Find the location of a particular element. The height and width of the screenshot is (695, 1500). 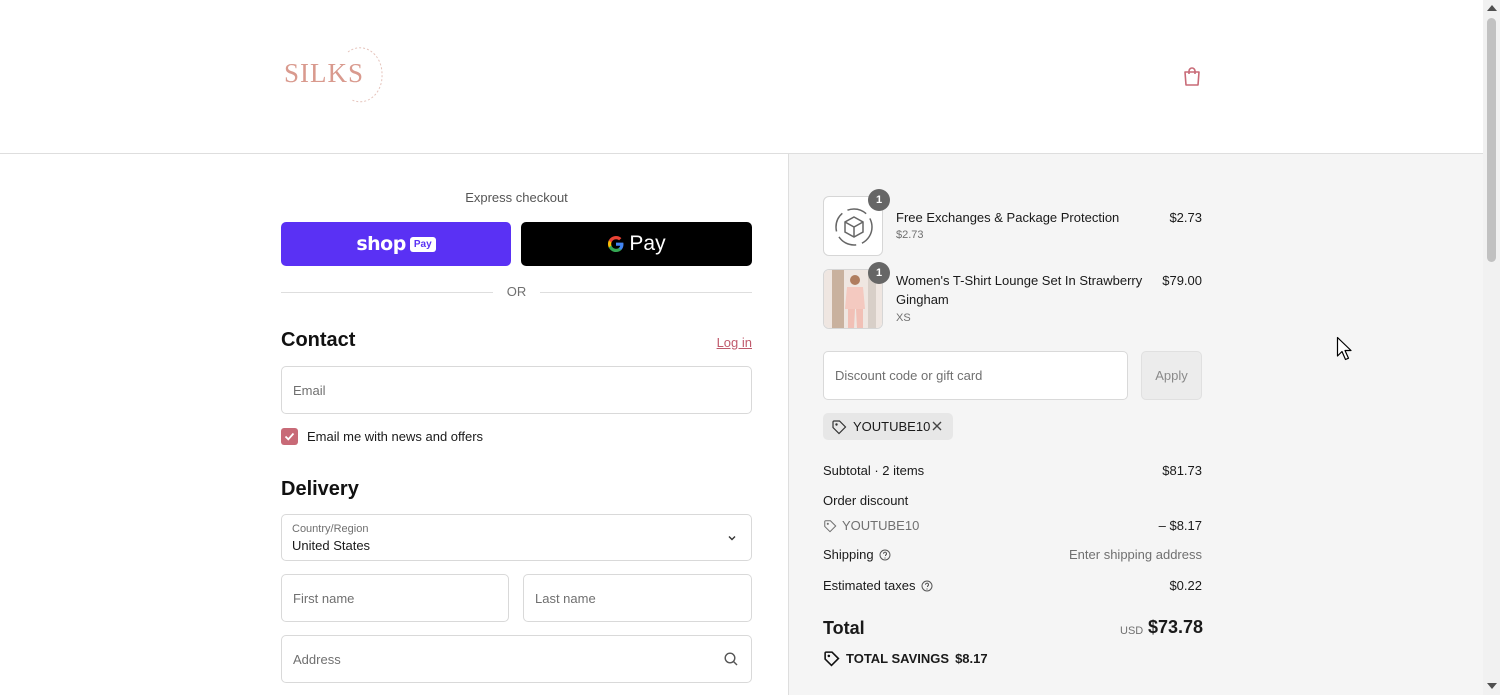

item-variant: XS is located at coordinates (903, 318).